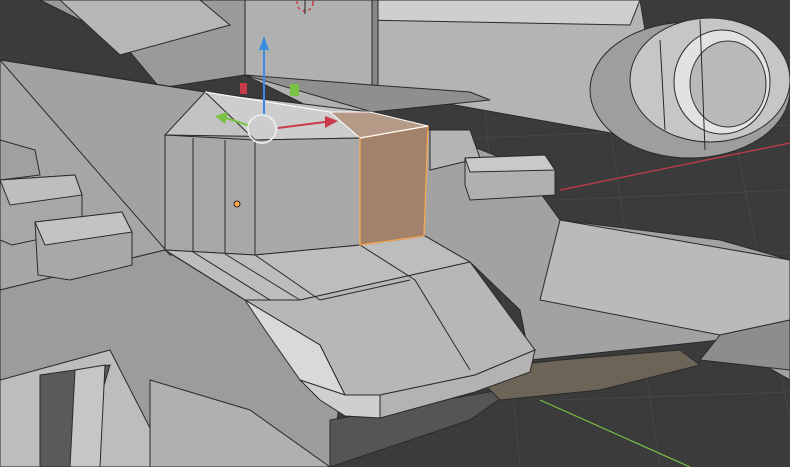 The image size is (790, 467). What do you see at coordinates (243, 88) in the screenshot?
I see `plane-yz-handle-icon` at bounding box center [243, 88].